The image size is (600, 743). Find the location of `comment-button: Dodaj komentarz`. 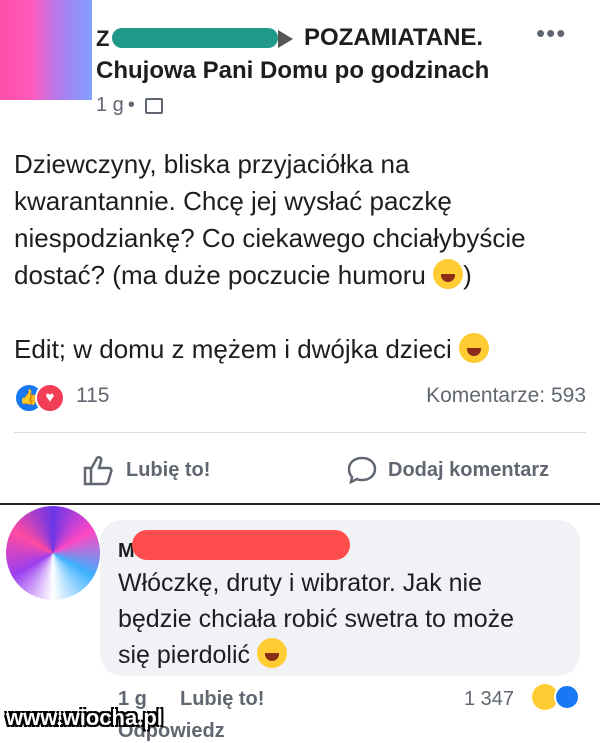

comment-button: Dodaj komentarz is located at coordinates (447, 470).